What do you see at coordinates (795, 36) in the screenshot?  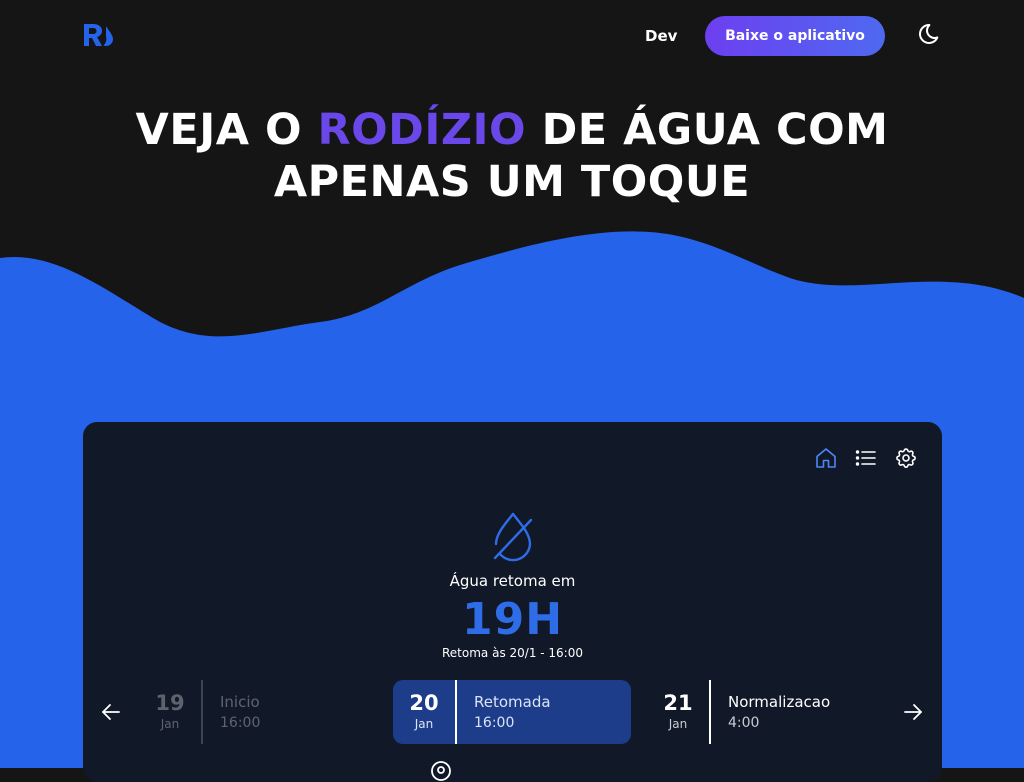 I see `download-app-button: Baixe o aplicativo` at bounding box center [795, 36].